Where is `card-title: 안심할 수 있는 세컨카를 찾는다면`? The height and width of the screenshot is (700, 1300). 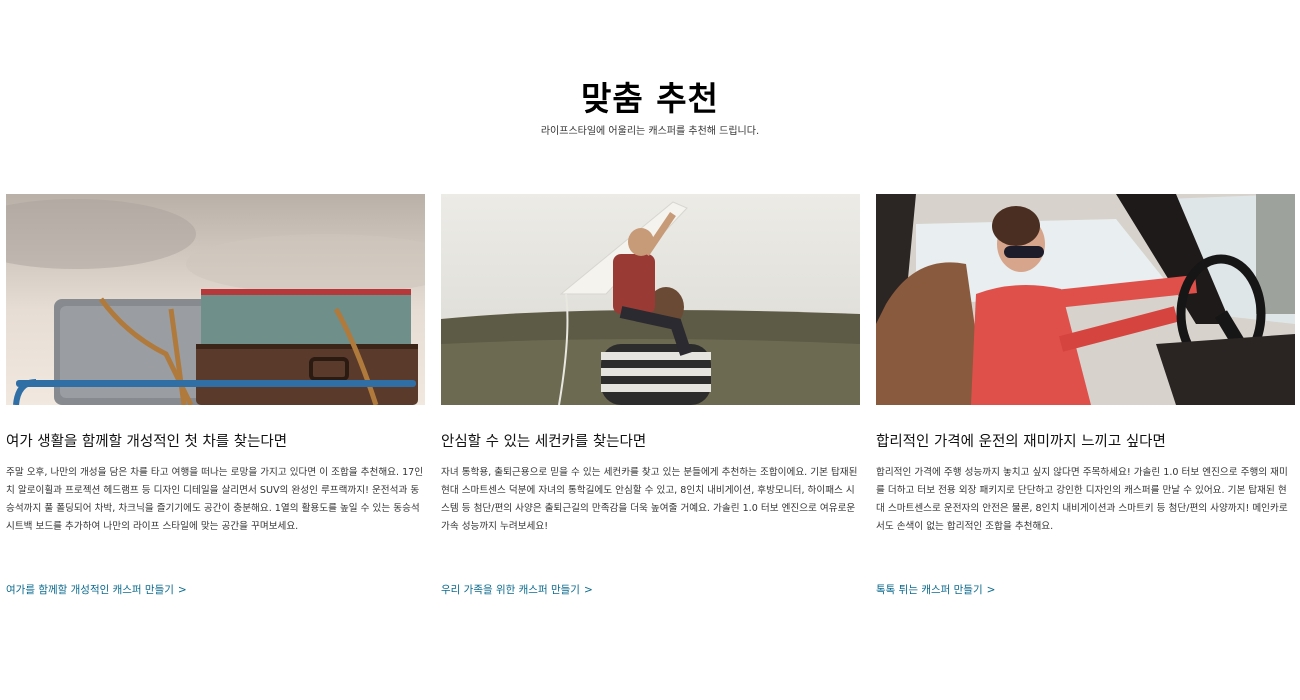 card-title: 안심할 수 있는 세컨카를 찾는다면 is located at coordinates (544, 442).